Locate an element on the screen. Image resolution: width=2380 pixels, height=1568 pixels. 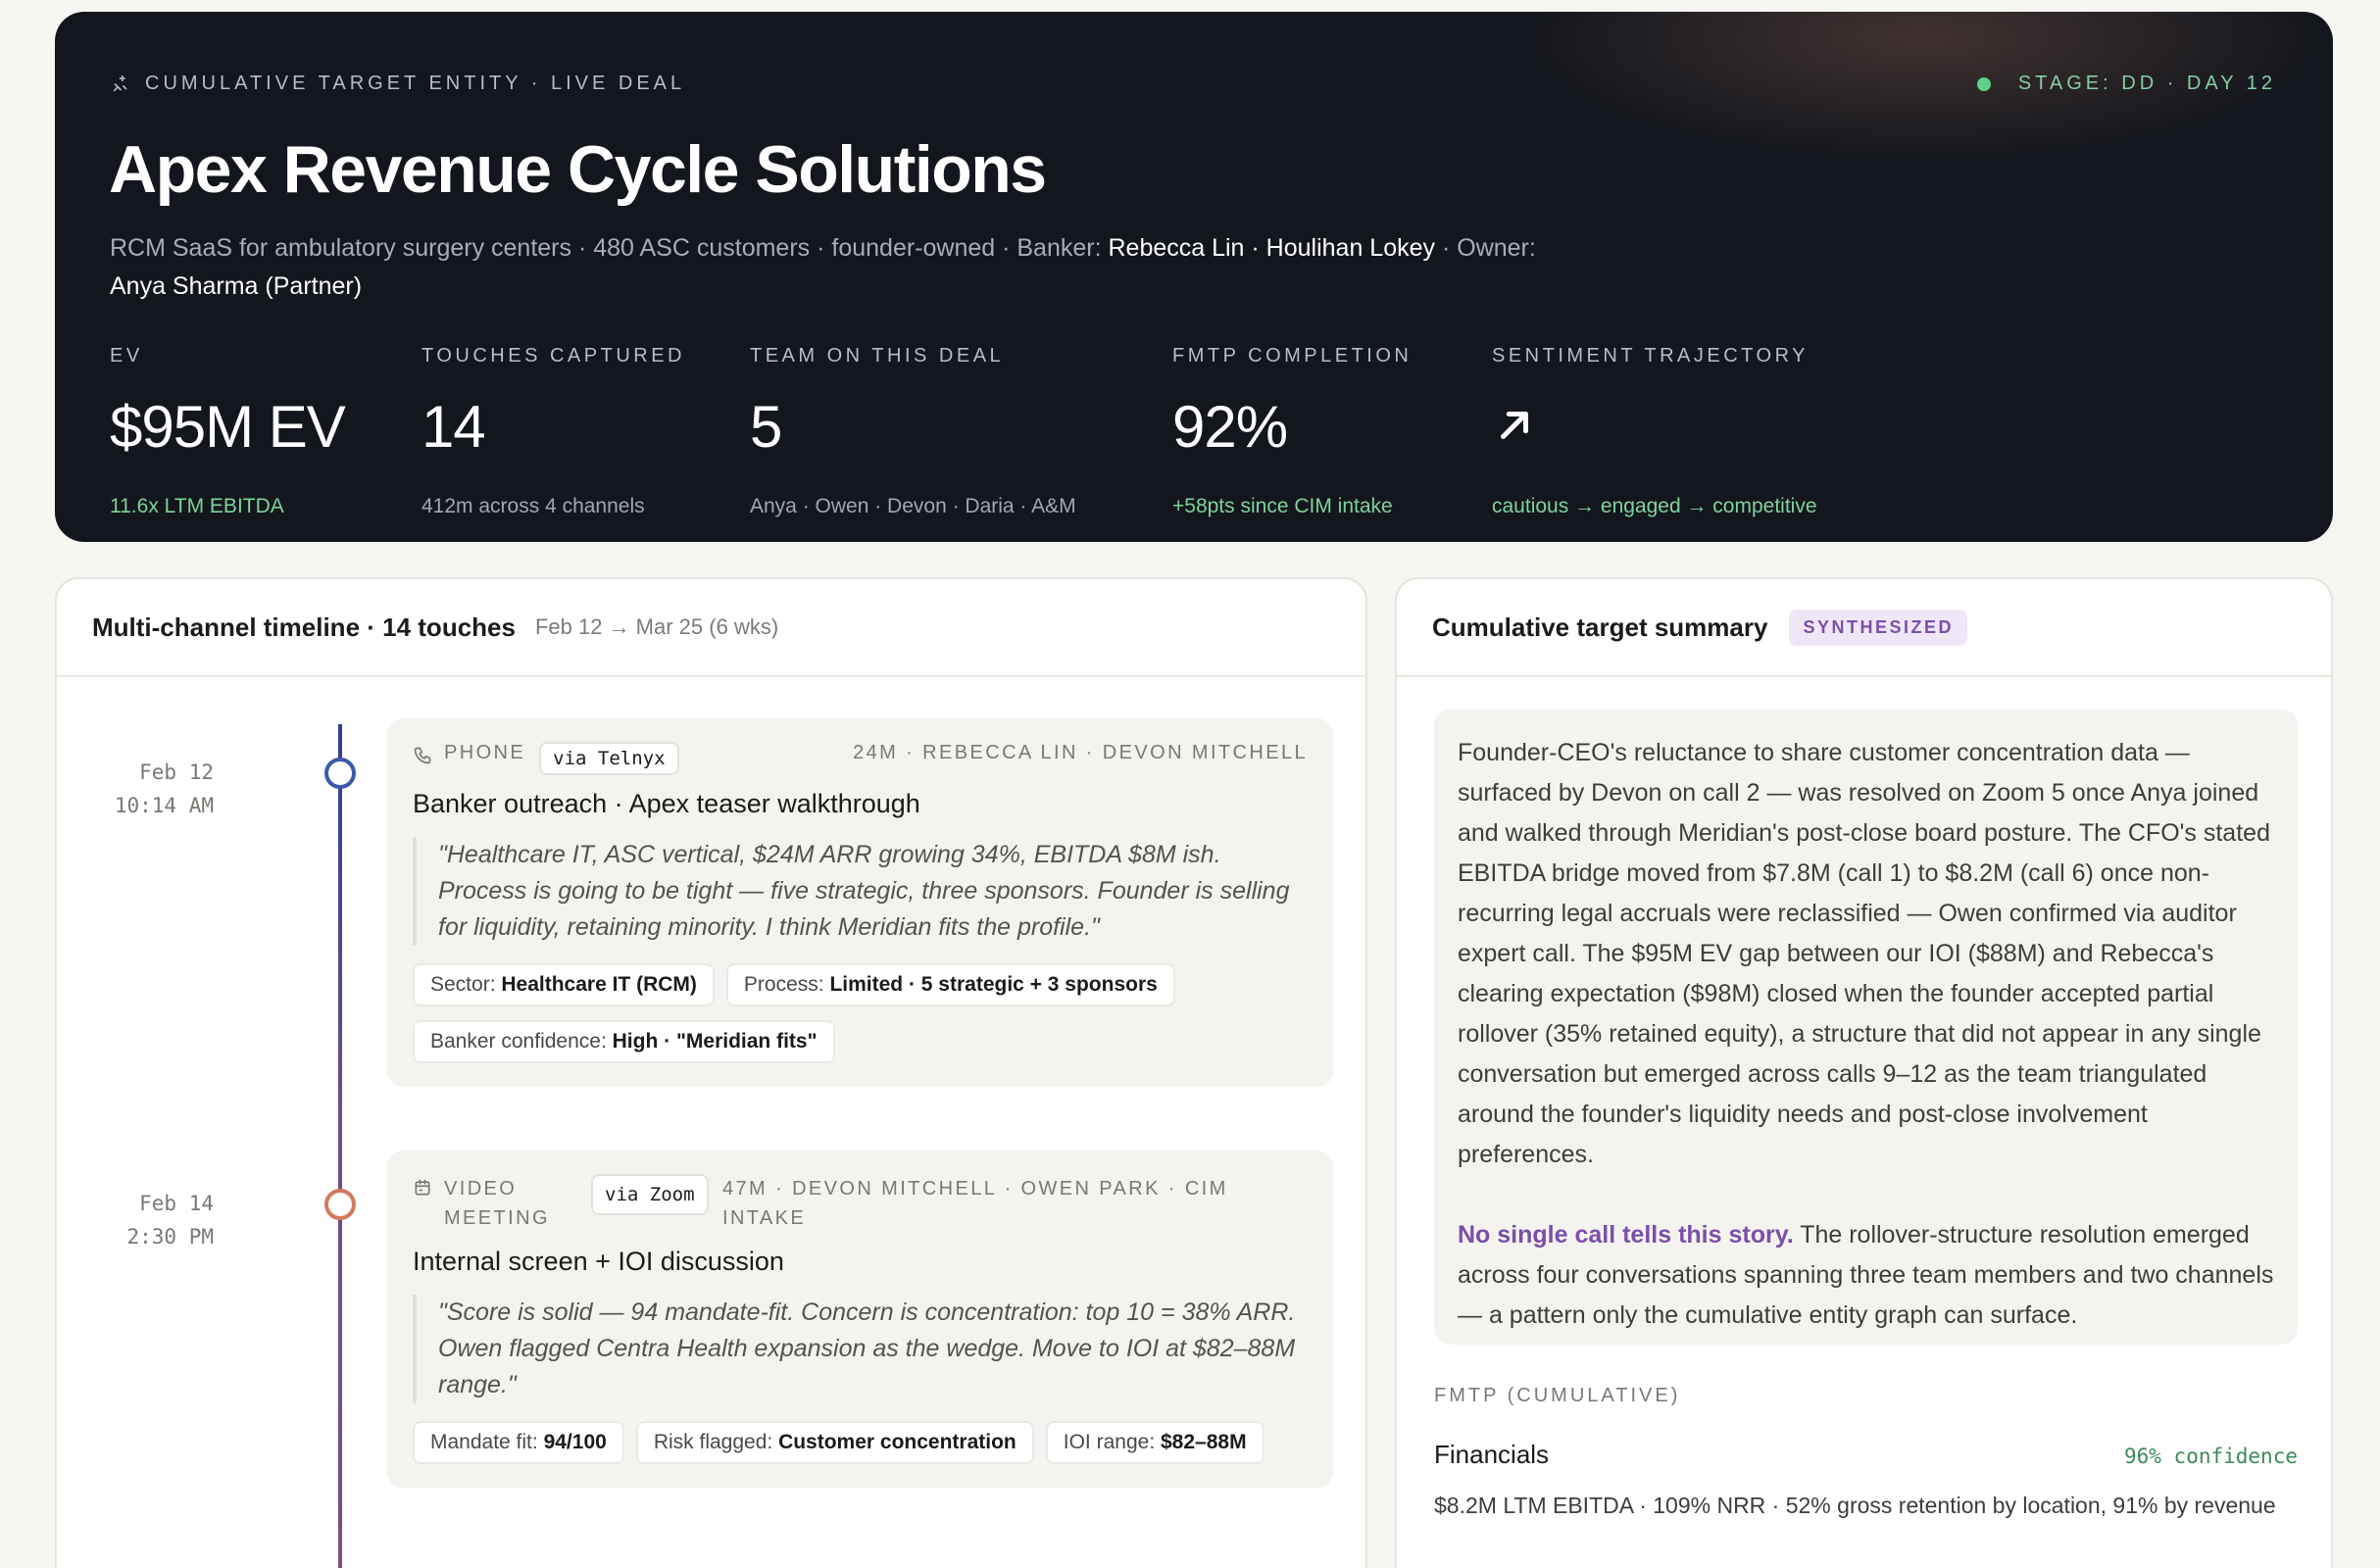
tag-key: Process: is located at coordinates (783, 984).